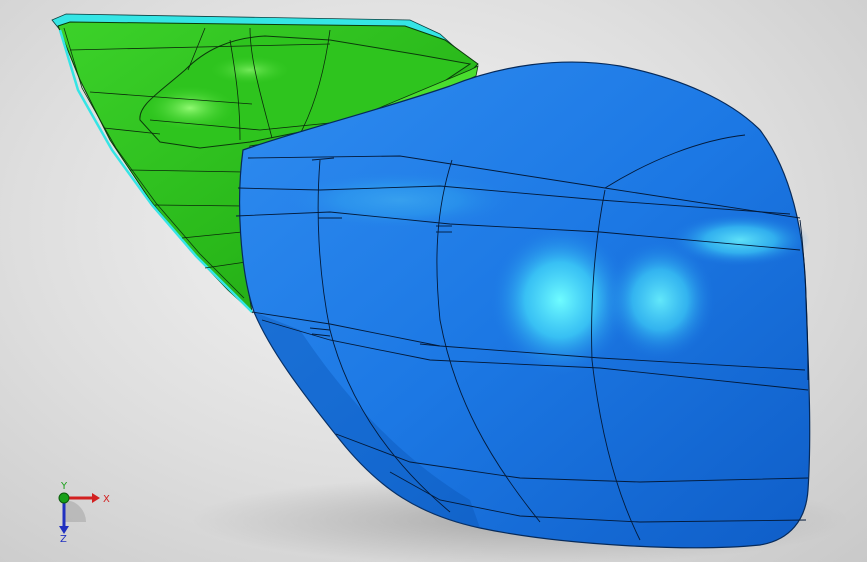 Image resolution: width=867 pixels, height=562 pixels. What do you see at coordinates (75, 511) in the screenshot?
I see `triad-shadow` at bounding box center [75, 511].